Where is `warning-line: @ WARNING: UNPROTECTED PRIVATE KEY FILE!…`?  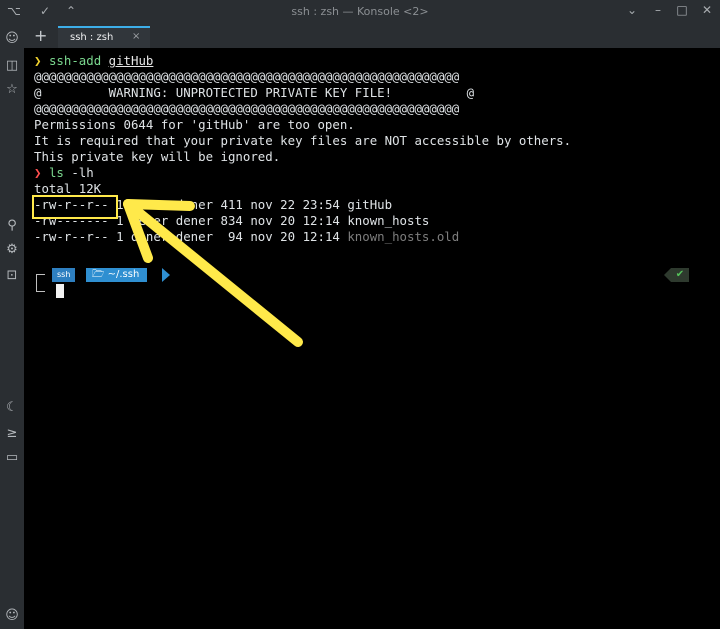 warning-line: @ WARNING: UNPROTECTED PRIVATE KEY FILE!… is located at coordinates (254, 92).